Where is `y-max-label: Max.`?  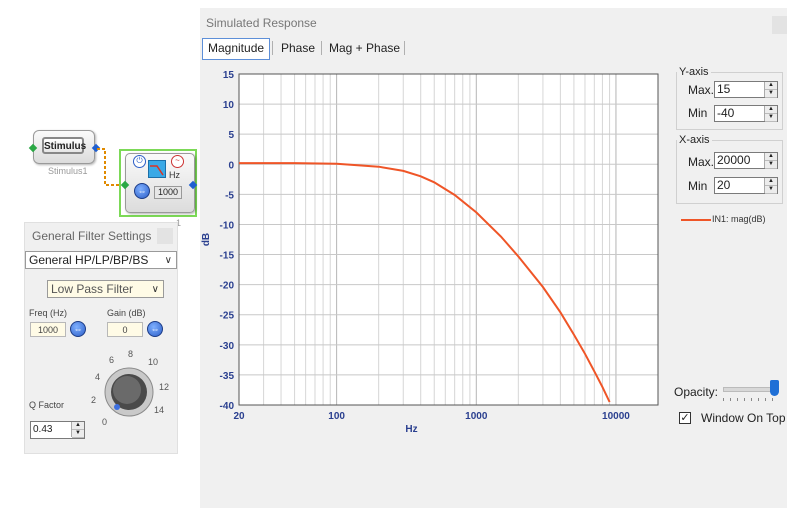 y-max-label: Max. is located at coordinates (701, 90).